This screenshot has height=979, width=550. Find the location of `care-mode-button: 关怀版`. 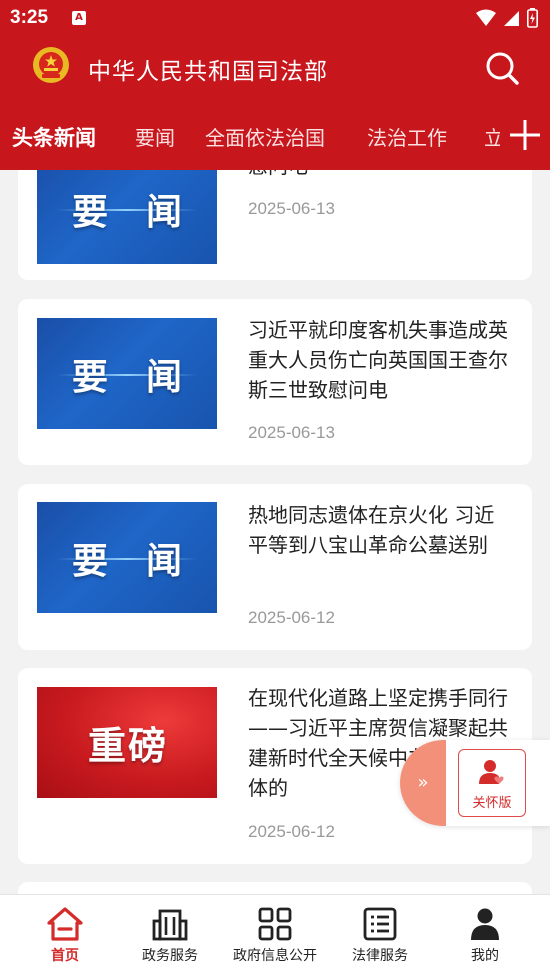

care-mode-button: 关怀版 is located at coordinates (492, 783).